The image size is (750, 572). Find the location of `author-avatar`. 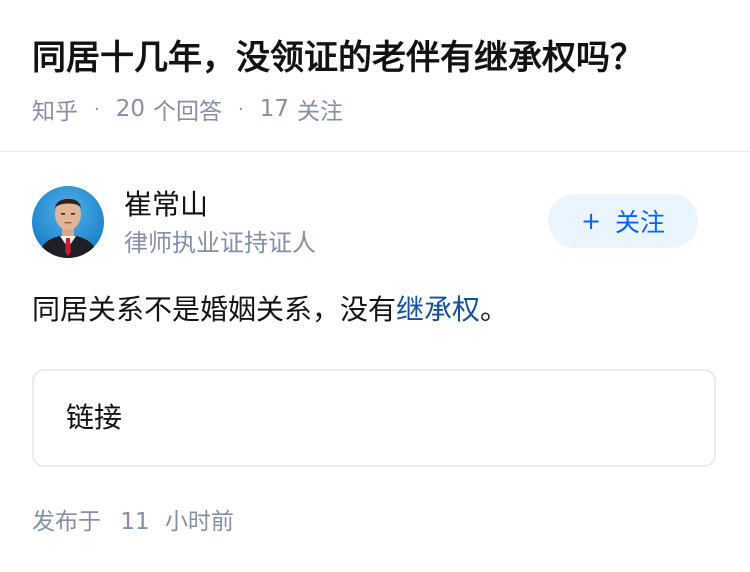

author-avatar is located at coordinates (68, 222).